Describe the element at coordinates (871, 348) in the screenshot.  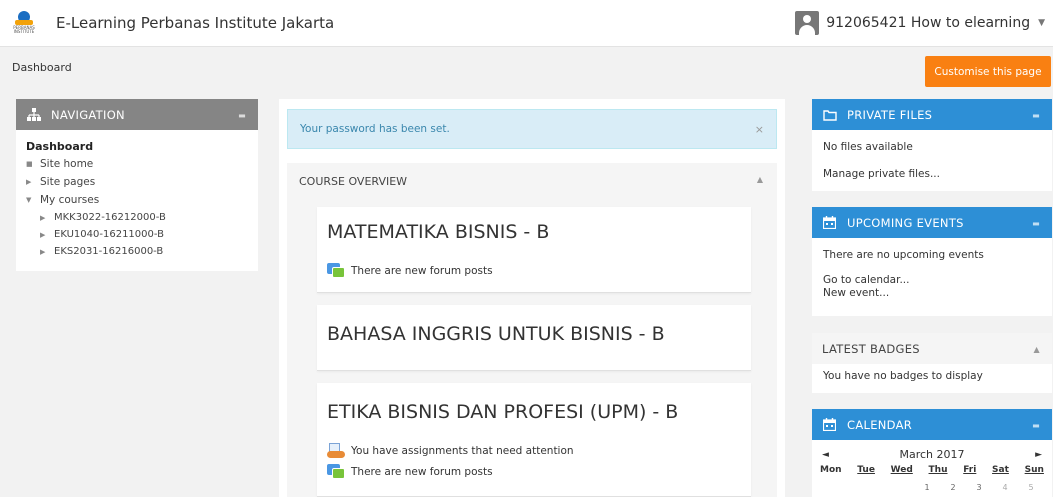
I see `latest-badges-title: LATEST BADGES` at that location.